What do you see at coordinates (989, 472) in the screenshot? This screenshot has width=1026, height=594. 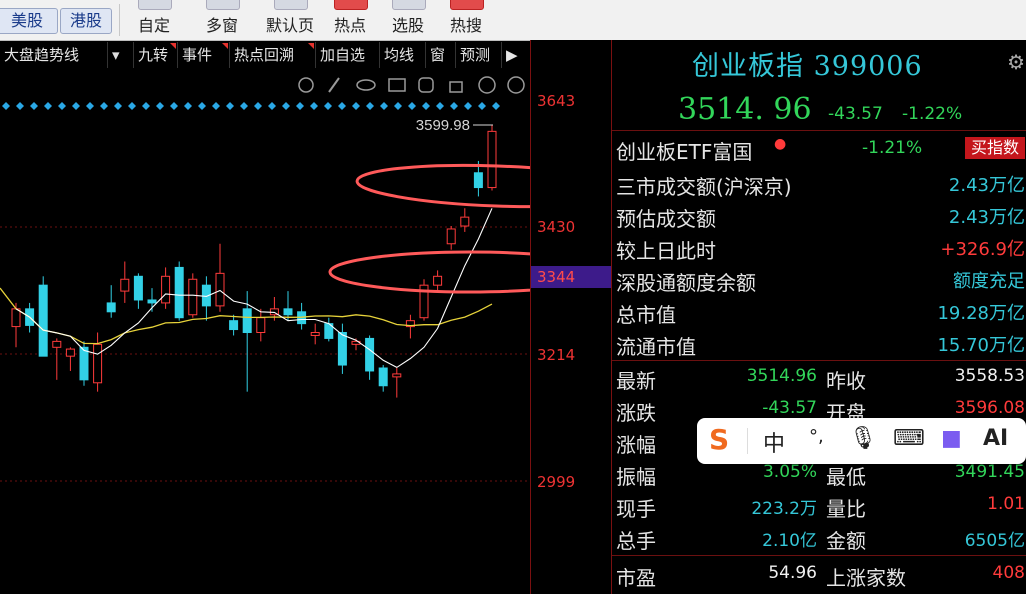 I see `quote-value: 3491.45` at bounding box center [989, 472].